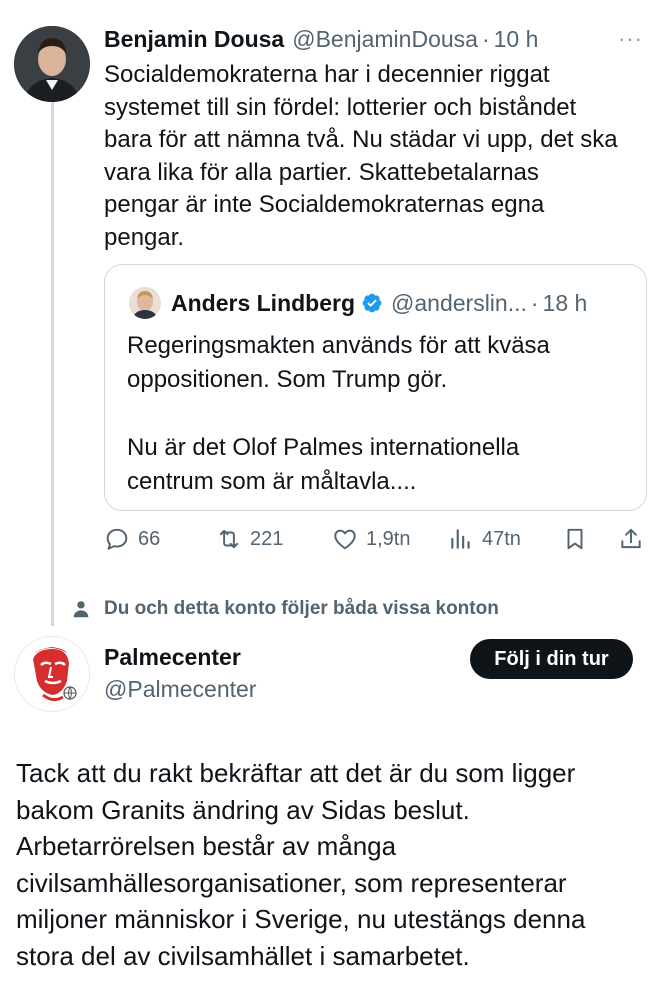 The width and height of the screenshot is (661, 1000). What do you see at coordinates (460, 539) in the screenshot?
I see `views-chart-icon` at bounding box center [460, 539].